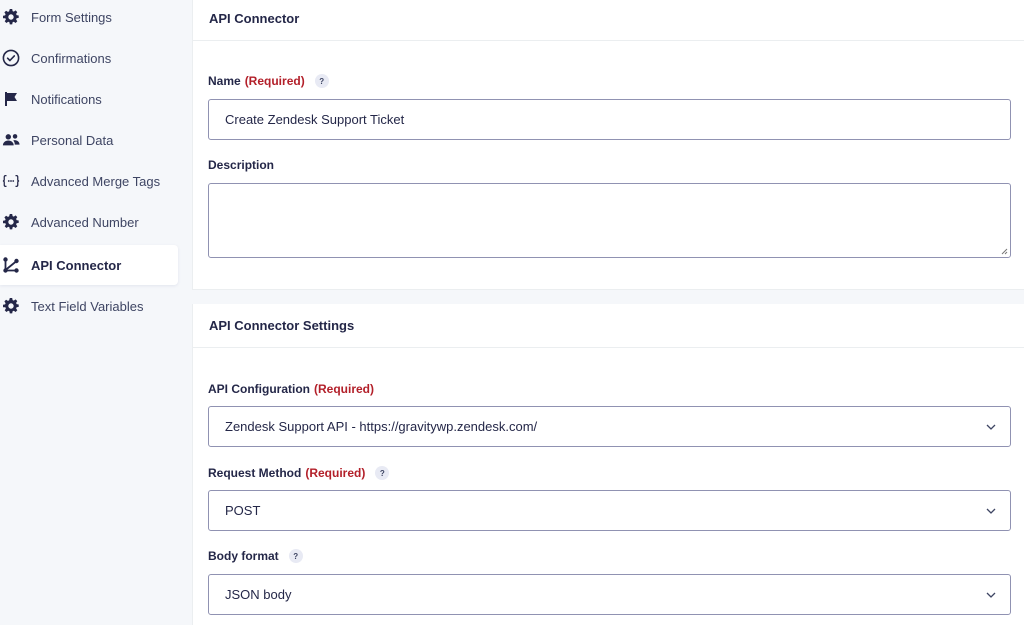 This screenshot has height=625, width=1024. What do you see at coordinates (76, 265) in the screenshot?
I see `sidebar-item-label: API Connector` at bounding box center [76, 265].